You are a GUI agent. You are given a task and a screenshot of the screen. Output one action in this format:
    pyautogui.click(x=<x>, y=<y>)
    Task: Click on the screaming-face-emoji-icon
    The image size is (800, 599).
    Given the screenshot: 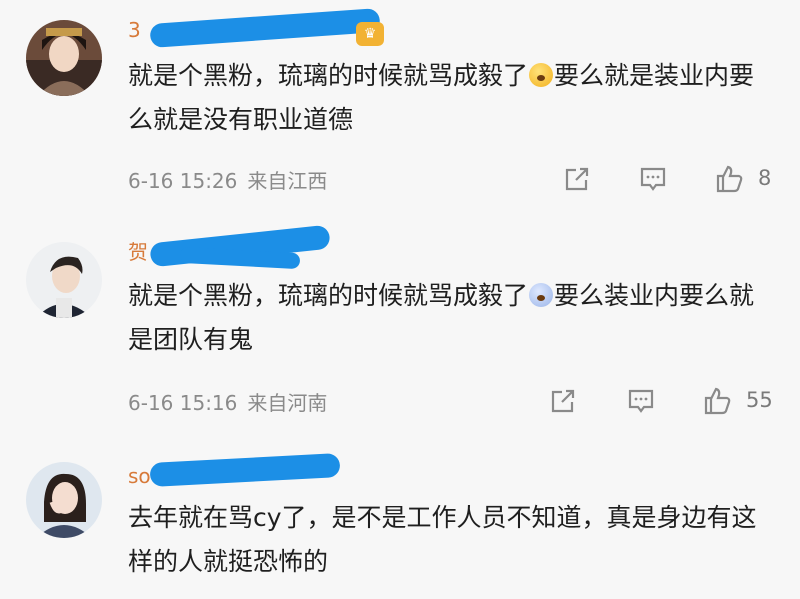 What is the action you would take?
    pyautogui.click(x=541, y=295)
    